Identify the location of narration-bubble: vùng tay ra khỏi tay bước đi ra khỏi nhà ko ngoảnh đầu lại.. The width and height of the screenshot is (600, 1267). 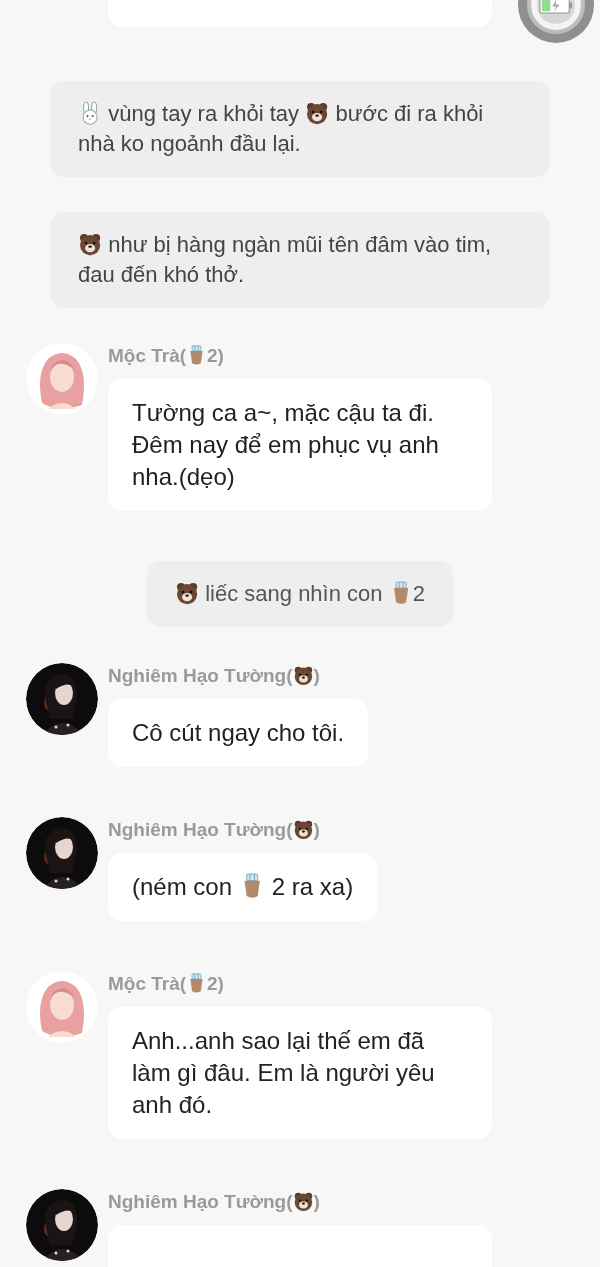
(300, 129).